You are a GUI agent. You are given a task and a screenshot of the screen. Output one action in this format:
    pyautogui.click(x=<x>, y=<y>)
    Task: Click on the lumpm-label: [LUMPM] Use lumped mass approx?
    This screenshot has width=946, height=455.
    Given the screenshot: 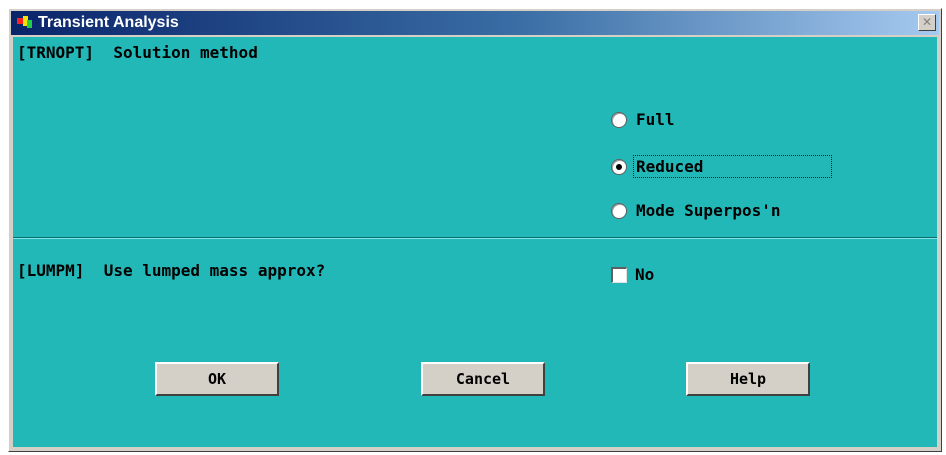 What is the action you would take?
    pyautogui.click(x=171, y=270)
    